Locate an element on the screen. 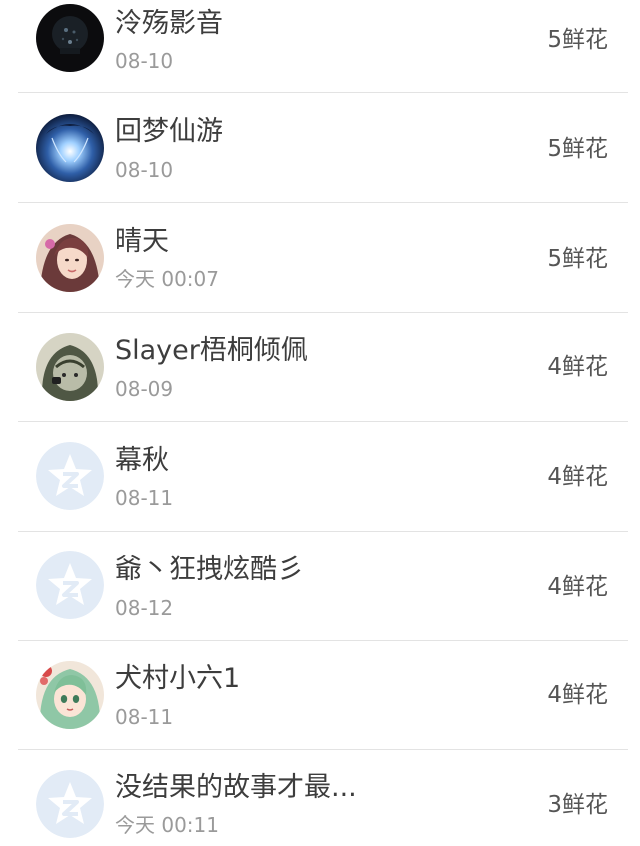 The image size is (640, 846). blue-light-avatar-icon is located at coordinates (70, 148).